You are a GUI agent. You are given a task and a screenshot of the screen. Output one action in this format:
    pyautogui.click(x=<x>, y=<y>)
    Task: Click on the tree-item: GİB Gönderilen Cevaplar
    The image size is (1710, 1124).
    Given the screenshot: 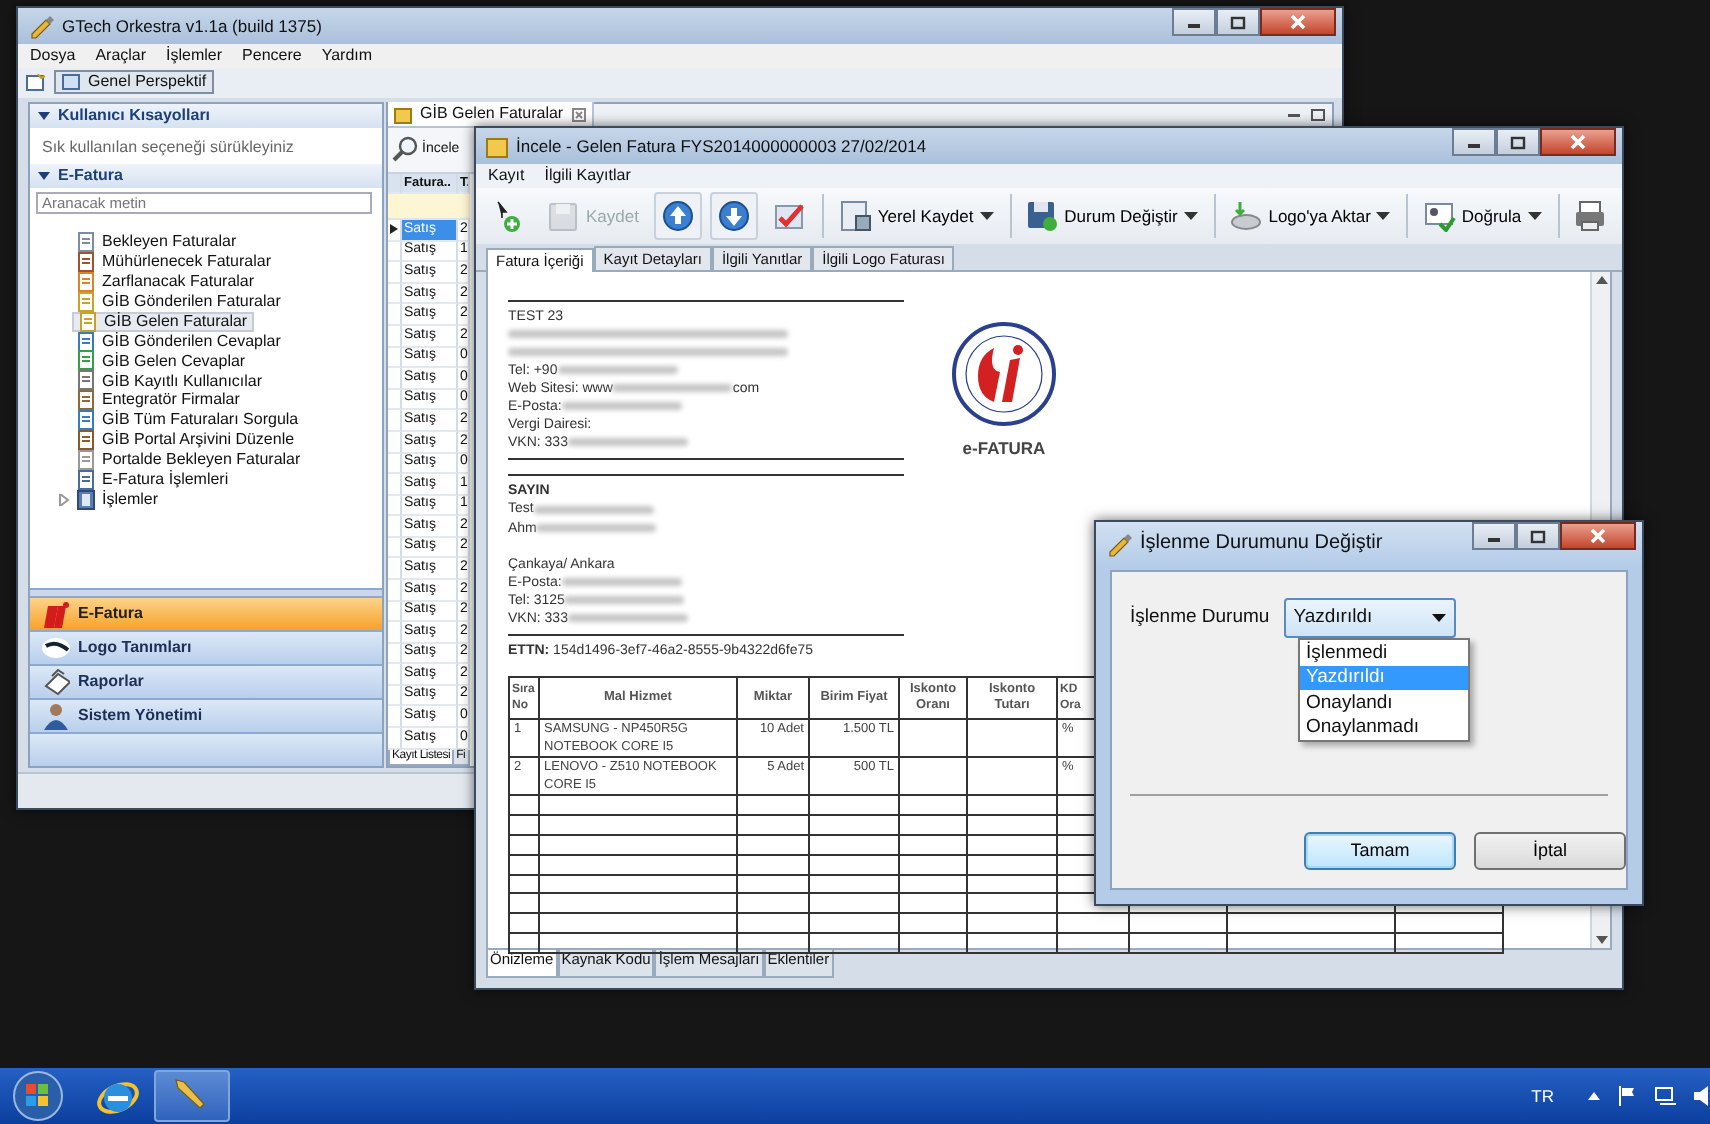 What is the action you would take?
    pyautogui.click(x=178, y=341)
    